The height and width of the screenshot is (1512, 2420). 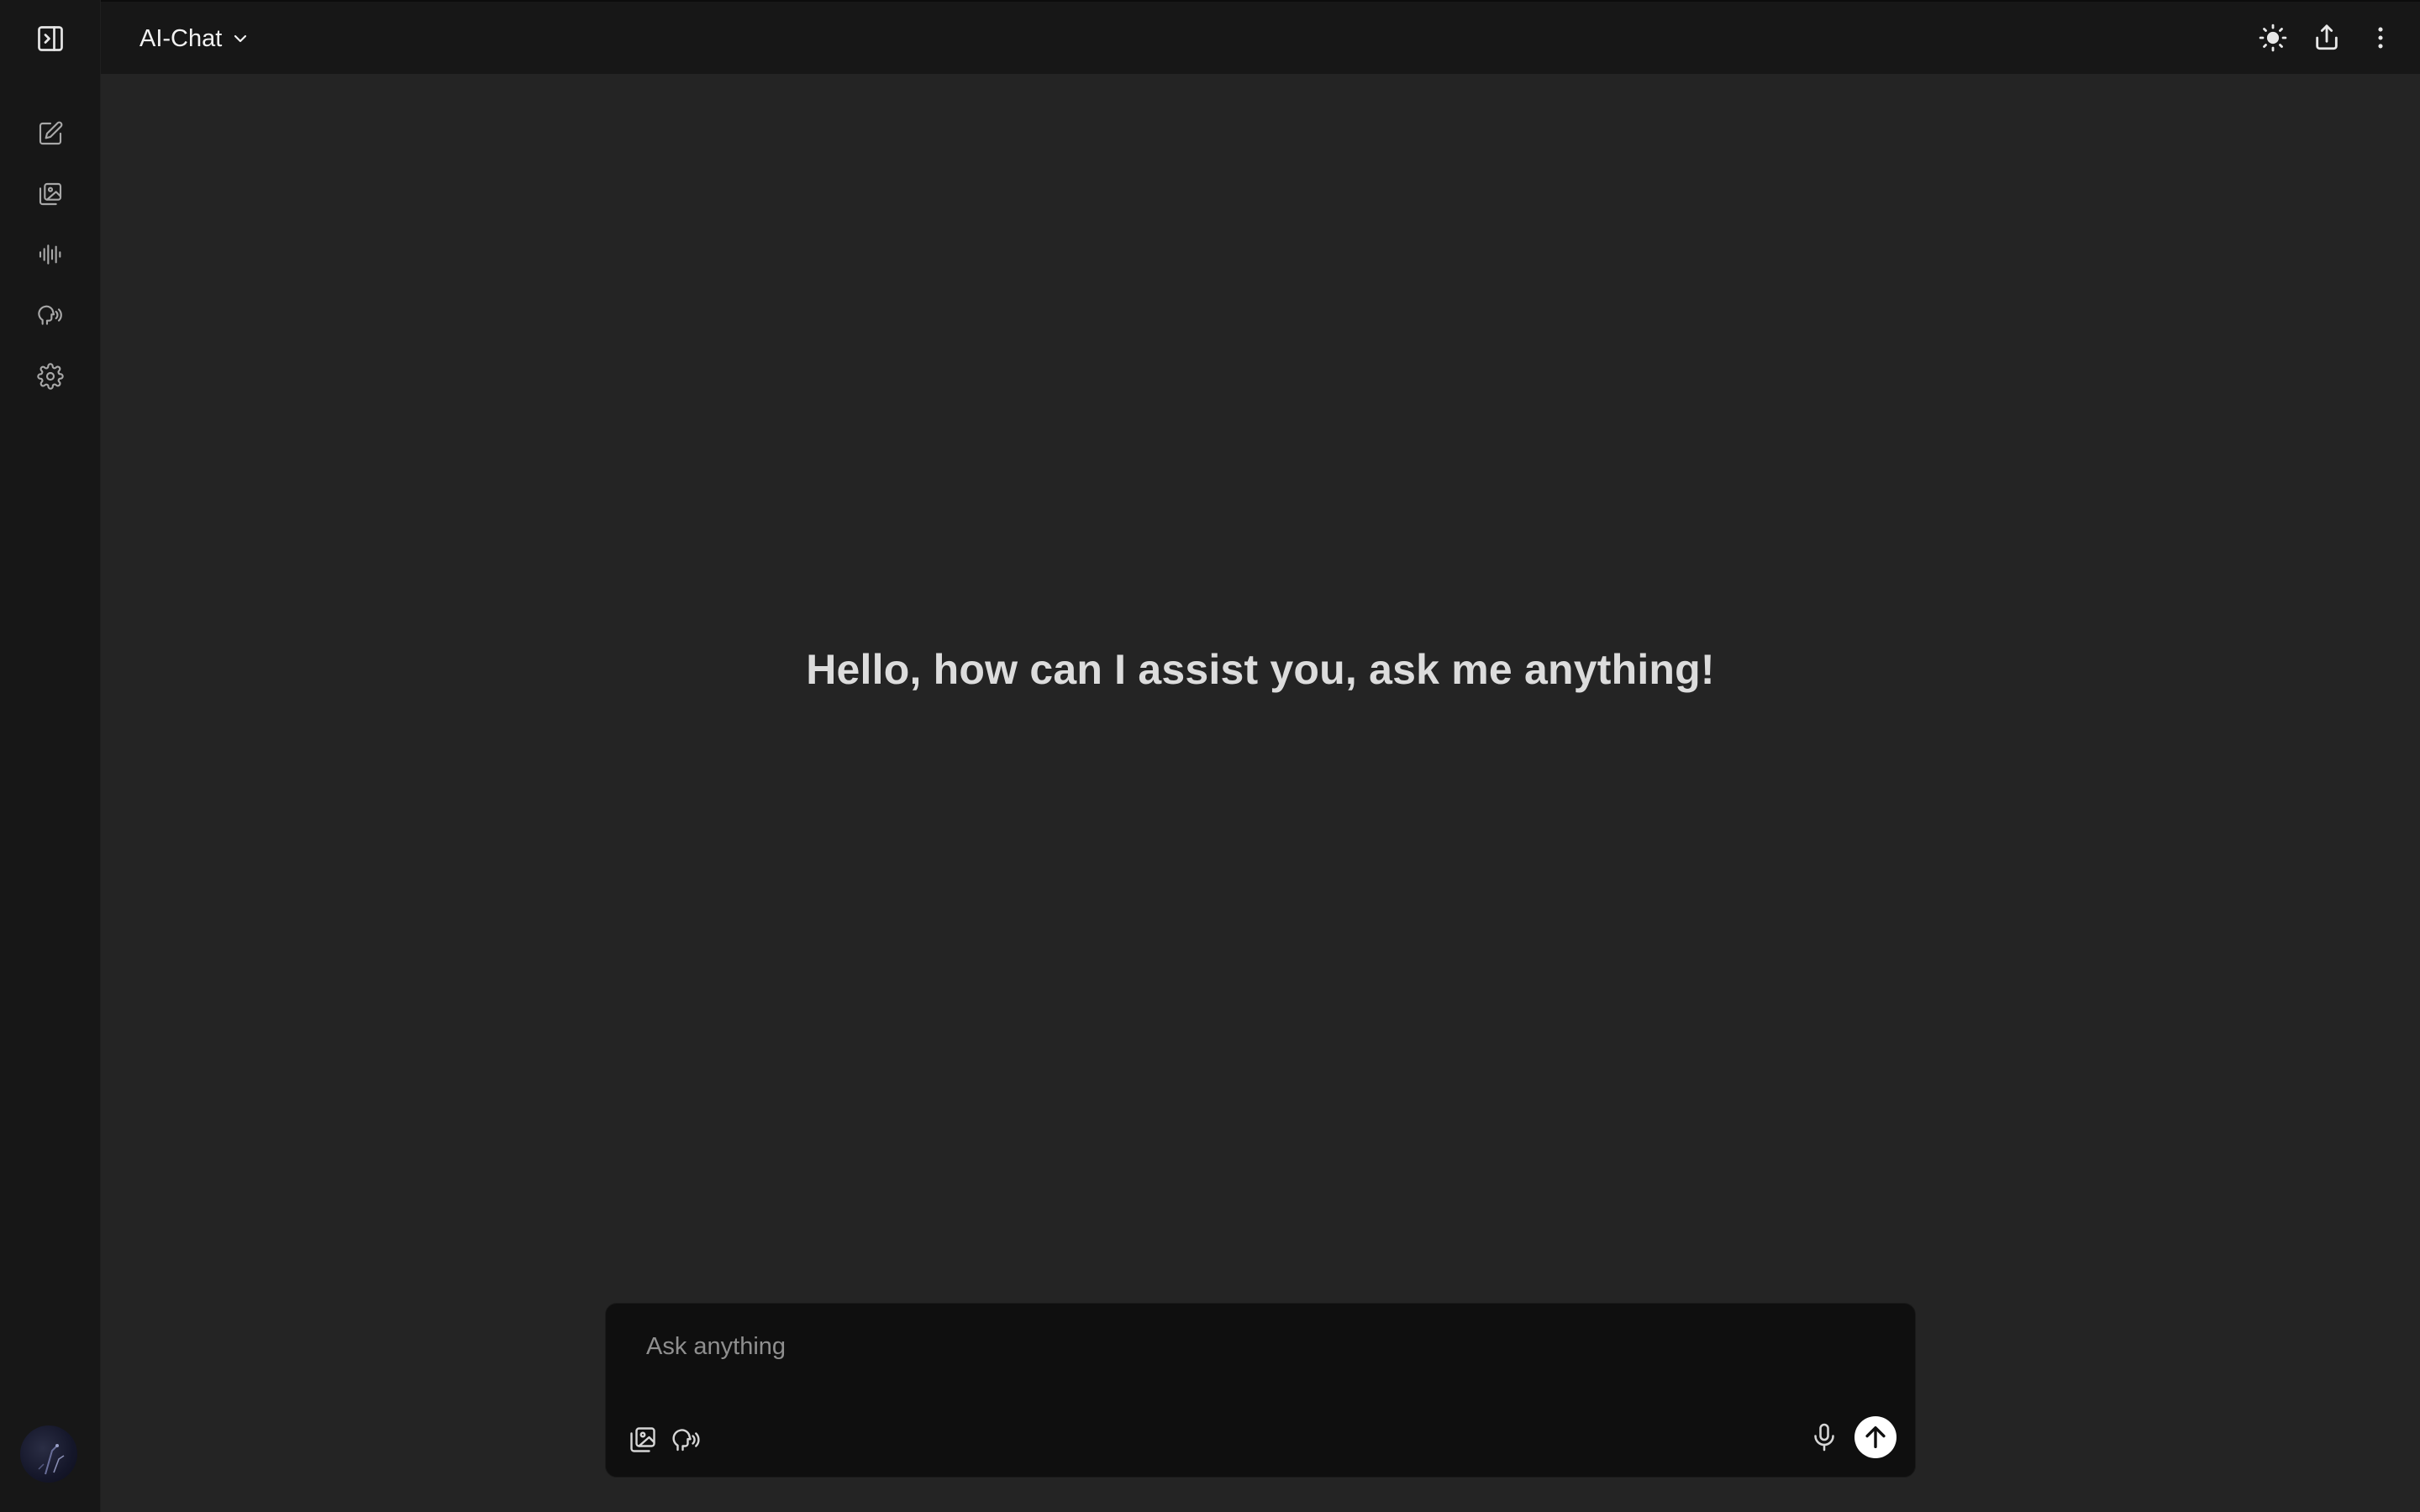 I want to click on theme-toggle-button, so click(x=2273, y=37).